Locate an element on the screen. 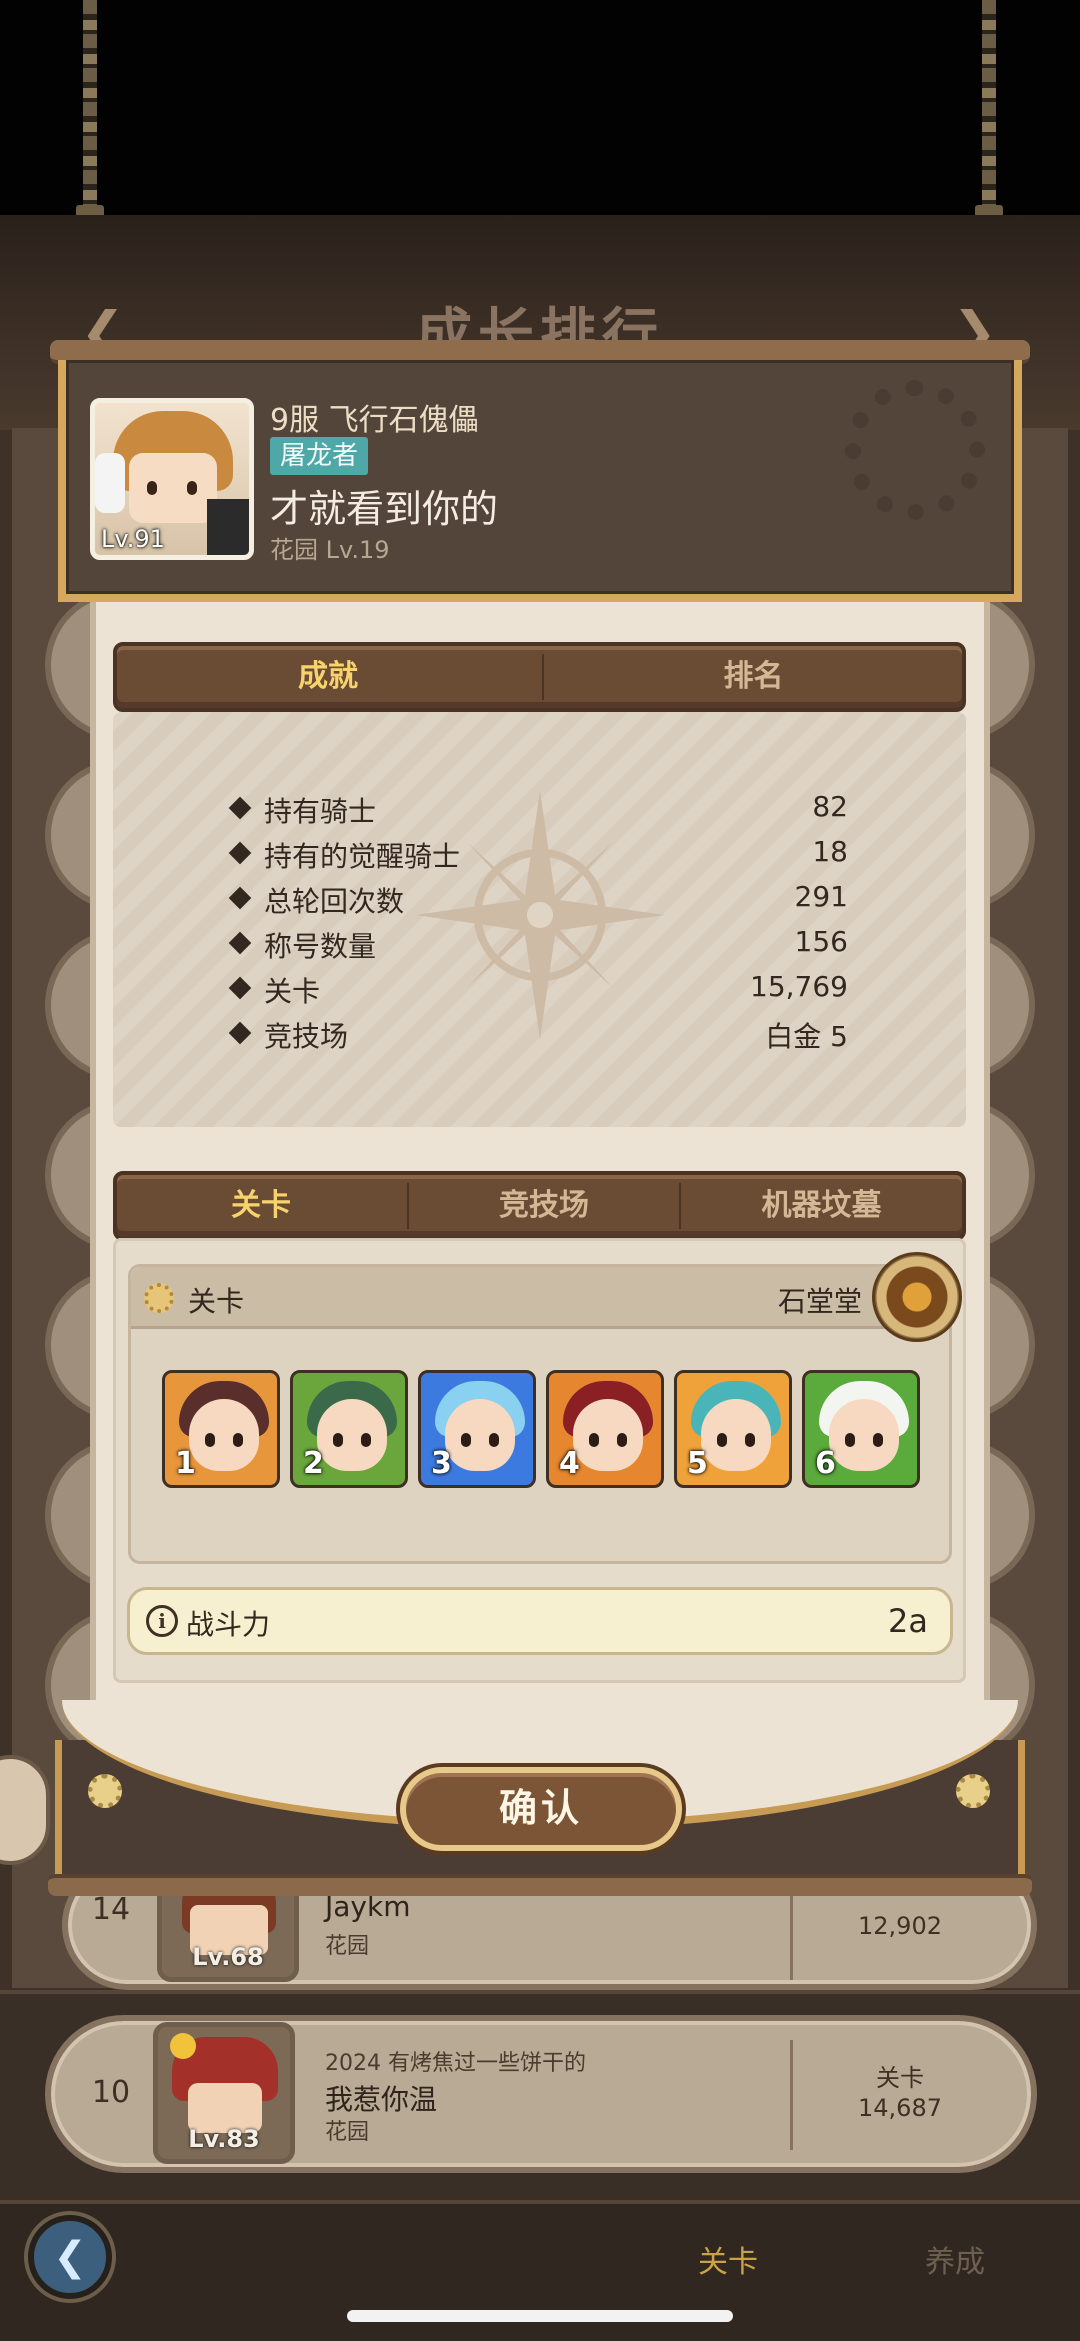 The height and width of the screenshot is (2341, 1080). back-button: ❮ is located at coordinates (70, 2257).